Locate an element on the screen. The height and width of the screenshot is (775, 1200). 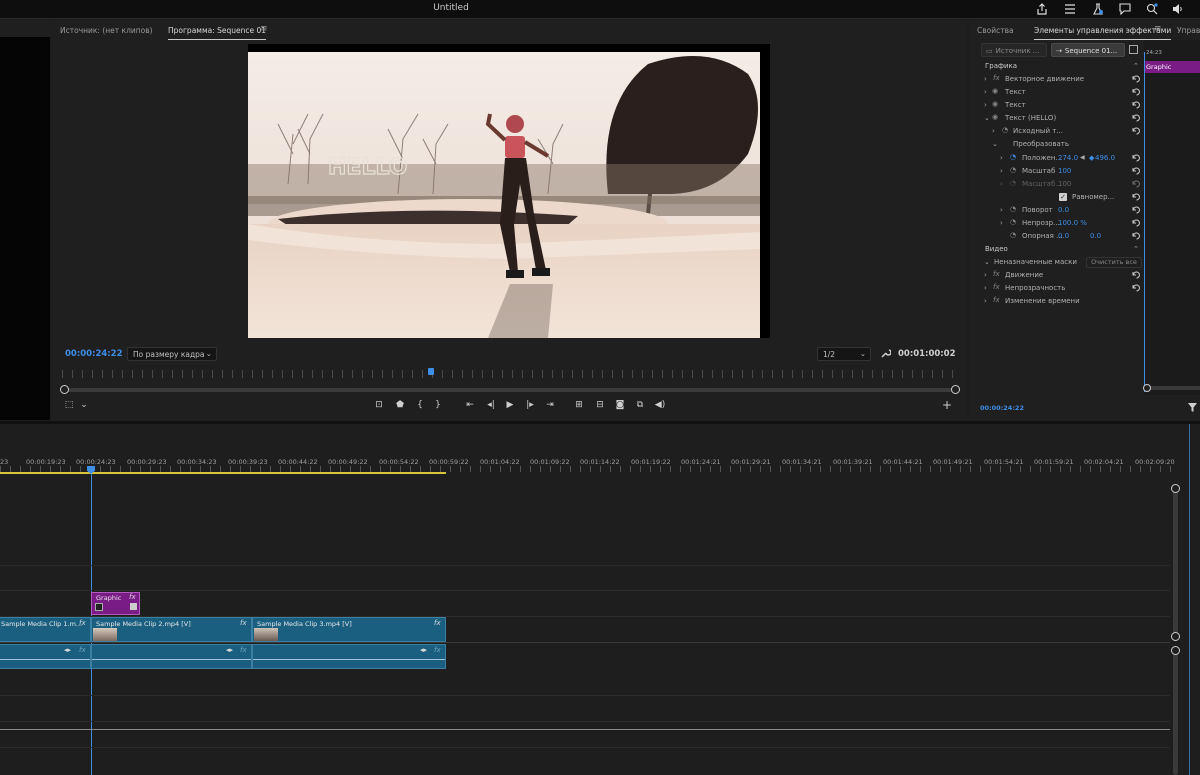
zoom-handle-left is located at coordinates (64, 389).